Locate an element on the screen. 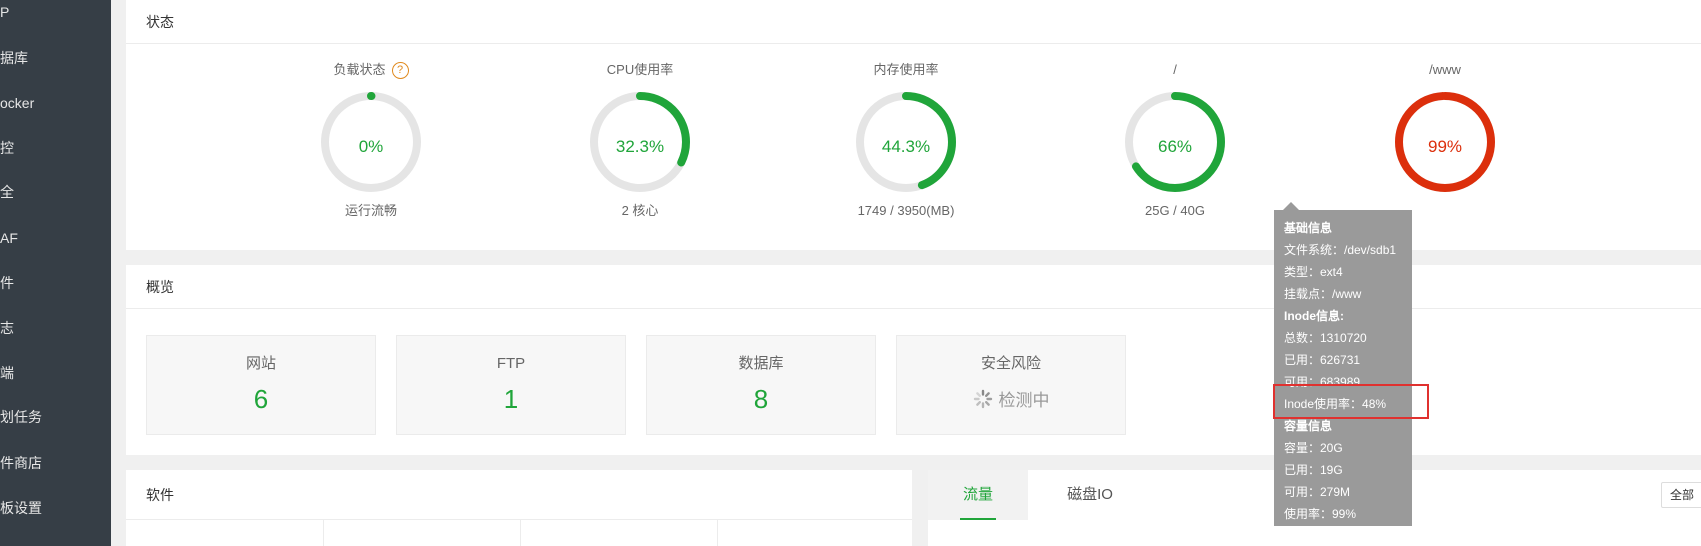  gauge-title: 内存使用率 is located at coordinates (906, 69).